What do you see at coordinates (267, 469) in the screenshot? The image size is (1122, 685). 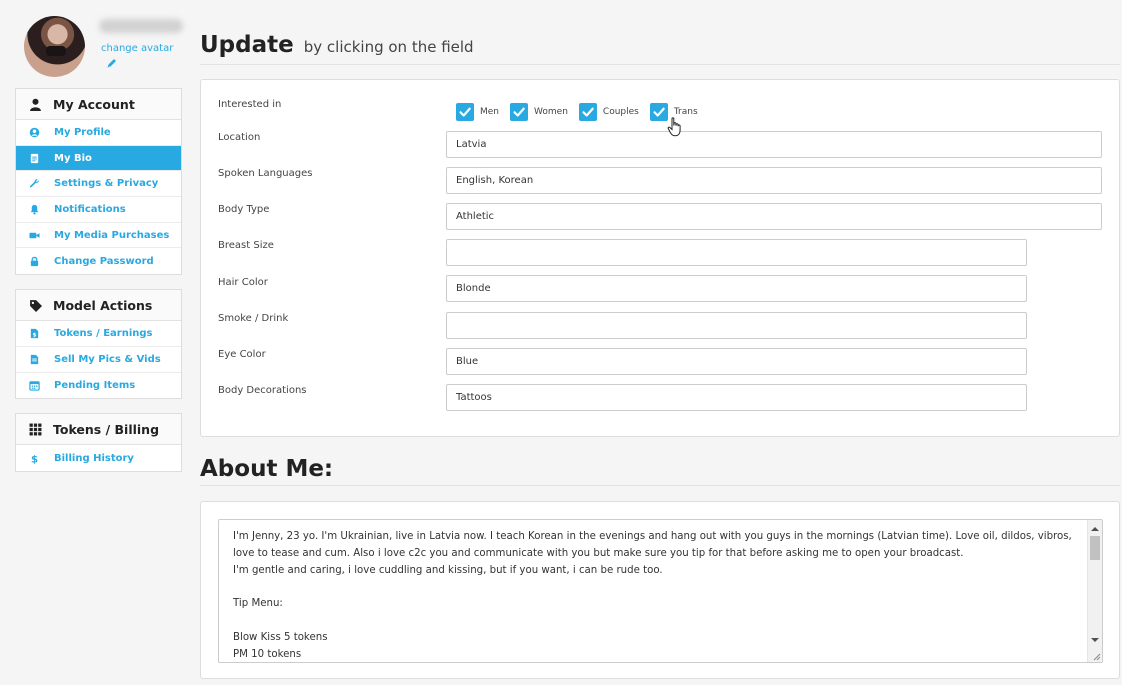 I see `about-me-heading: About Me:` at bounding box center [267, 469].